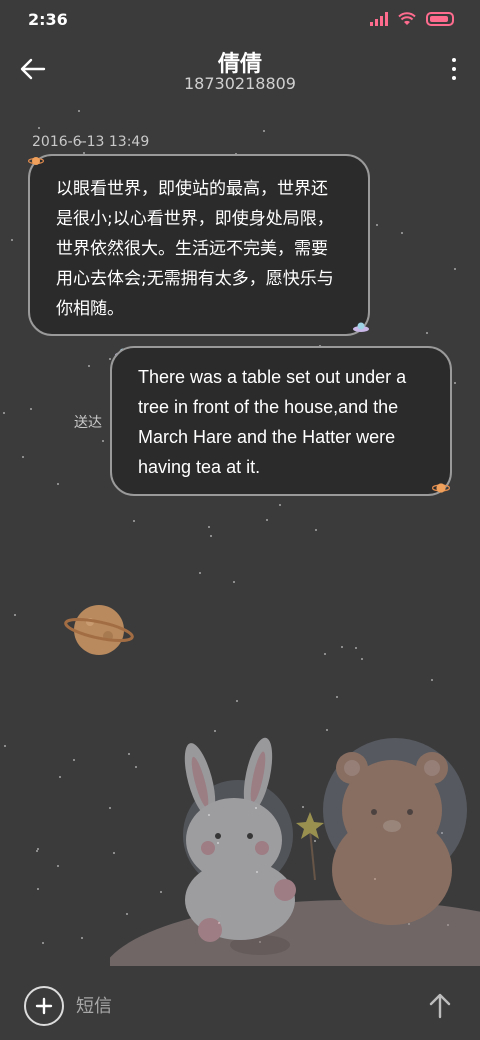 The height and width of the screenshot is (1040, 480). Describe the element at coordinates (407, 18) in the screenshot. I see `wifi-icon` at that location.